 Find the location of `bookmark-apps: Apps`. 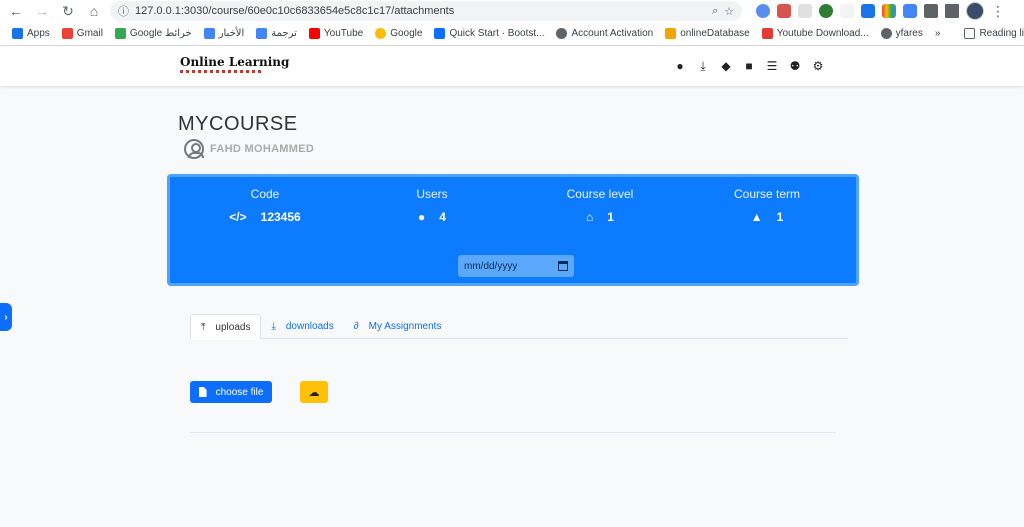

bookmark-apps: Apps is located at coordinates (31, 33).